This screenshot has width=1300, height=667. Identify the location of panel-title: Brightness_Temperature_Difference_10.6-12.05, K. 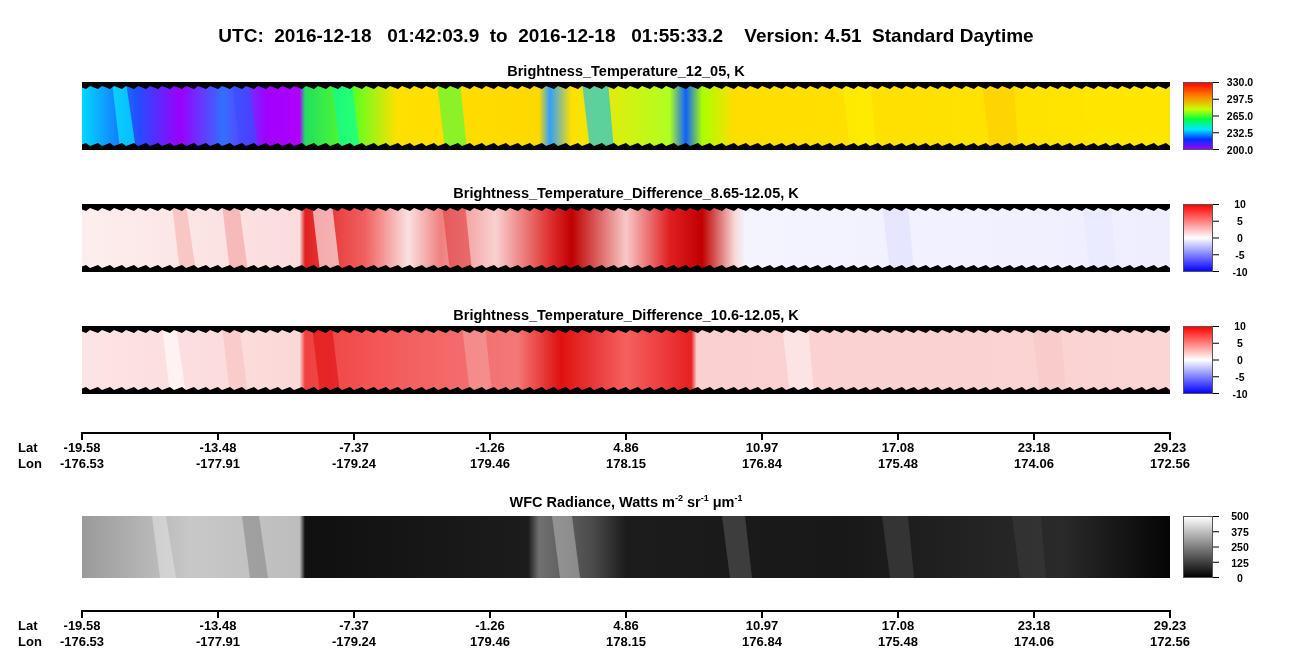
(626, 315).